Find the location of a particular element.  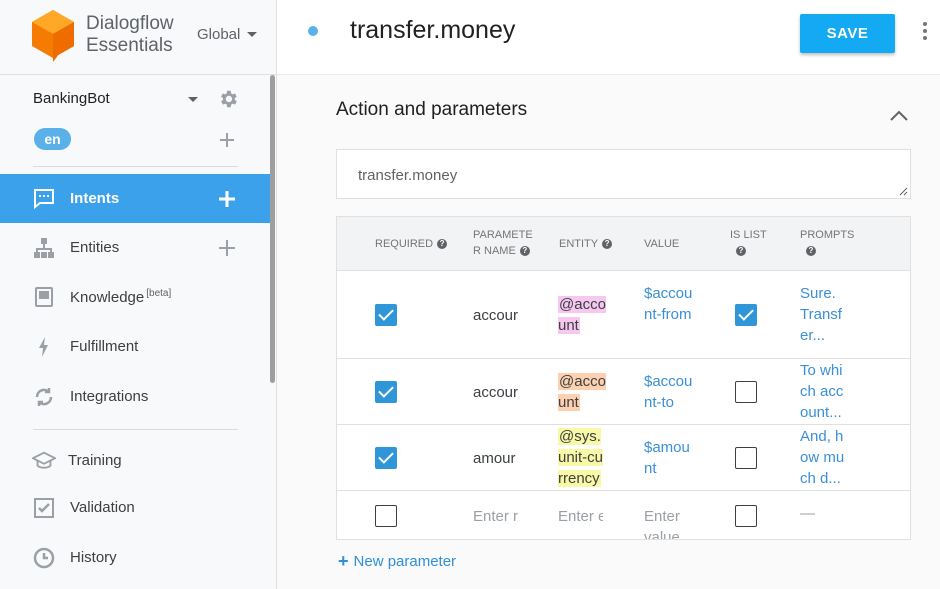

header-prompts: PROMPTS? is located at coordinates (827, 243).